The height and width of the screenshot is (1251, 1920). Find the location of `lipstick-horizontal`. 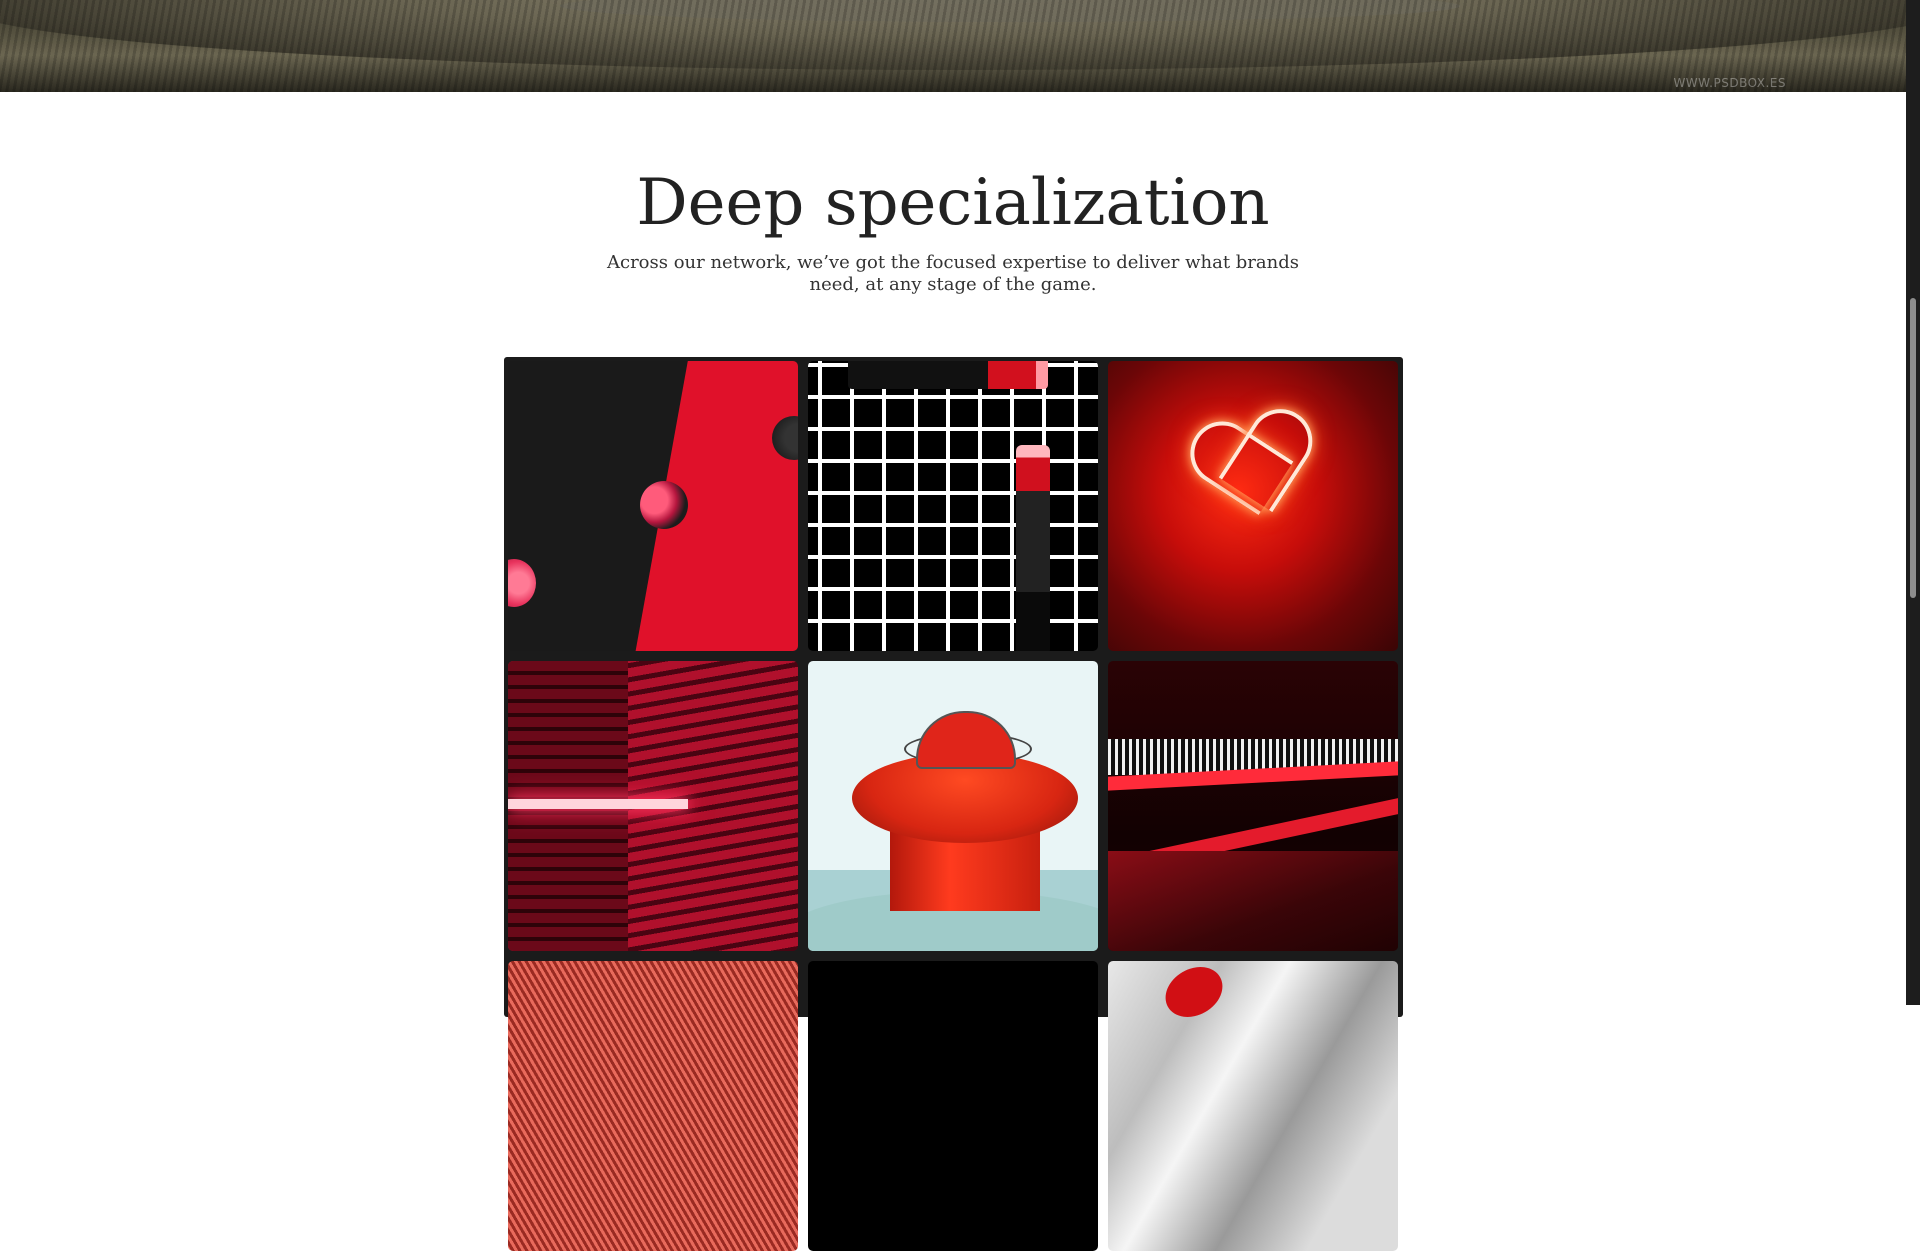

lipstick-horizontal is located at coordinates (948, 375).